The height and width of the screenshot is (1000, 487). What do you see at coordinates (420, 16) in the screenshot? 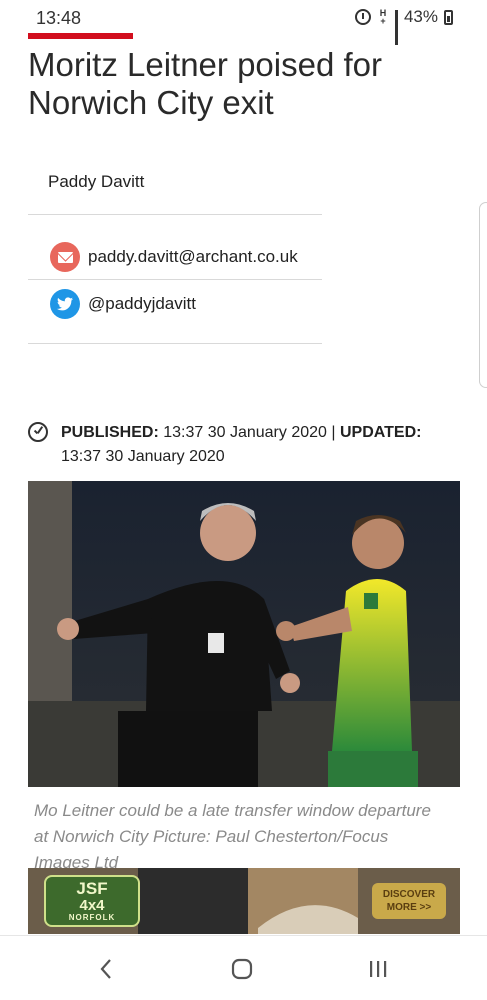
I see `battery-percent: 43%` at bounding box center [420, 16].